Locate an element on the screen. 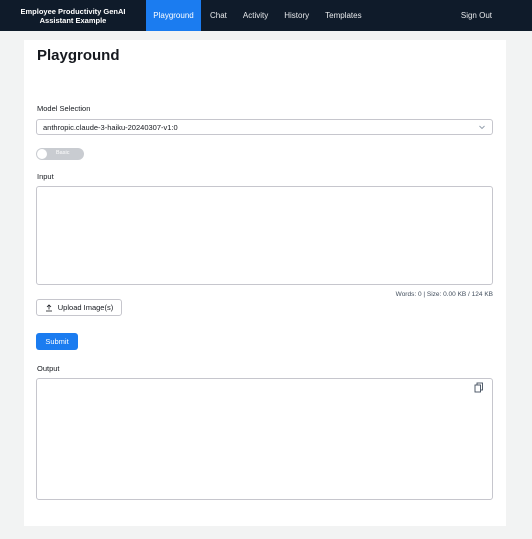  upload-button-label: Upload Image(s) is located at coordinates (85, 307).